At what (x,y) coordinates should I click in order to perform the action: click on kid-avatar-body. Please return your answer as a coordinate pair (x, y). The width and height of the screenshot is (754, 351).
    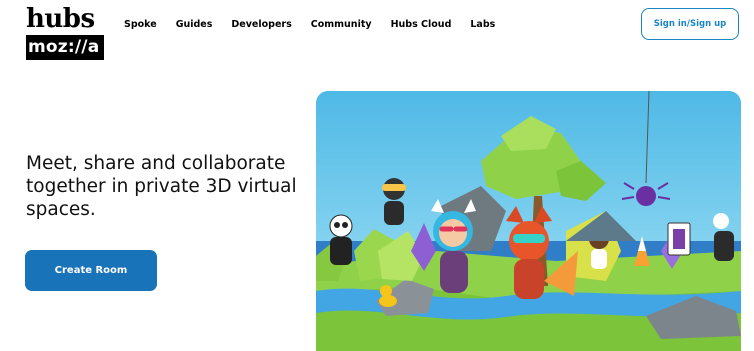
    Looking at the image, I should click on (599, 259).